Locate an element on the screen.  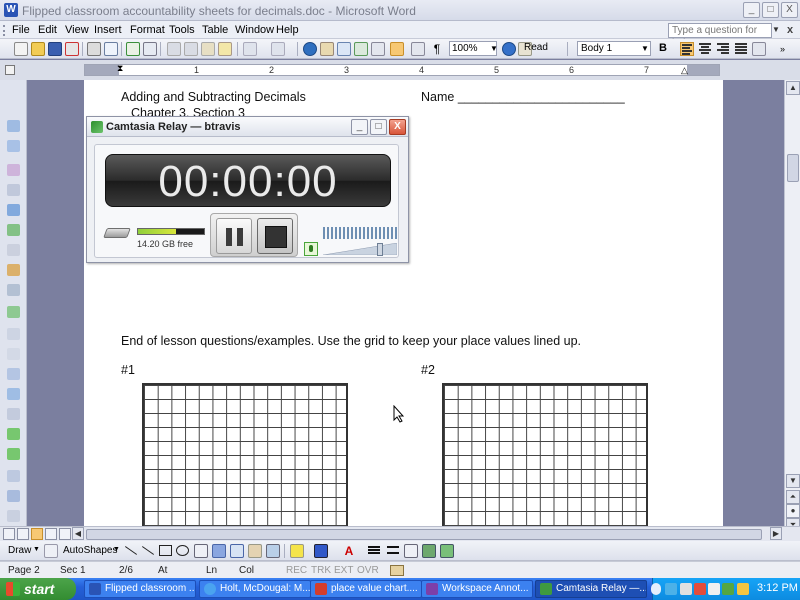
align-left-button is located at coordinates (687, 49).